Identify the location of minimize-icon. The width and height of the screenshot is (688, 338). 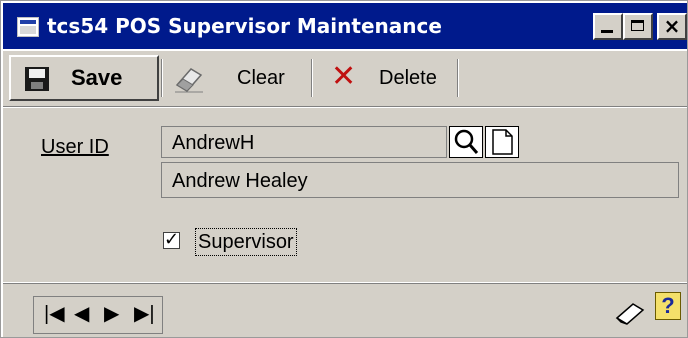
(607, 31).